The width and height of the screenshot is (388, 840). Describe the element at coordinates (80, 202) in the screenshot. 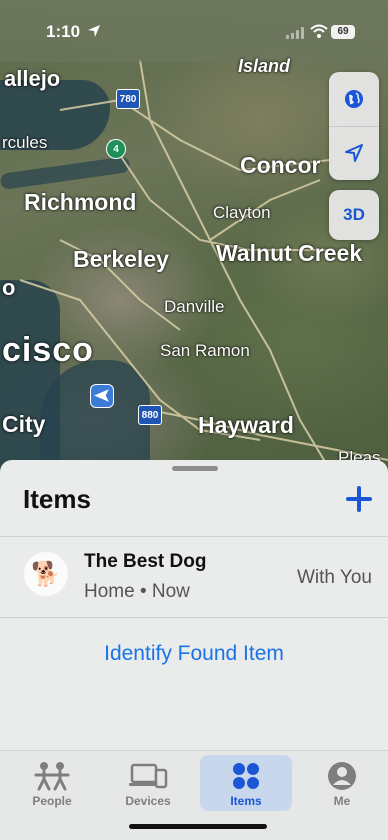

I see `map-label-richmond: Richmond` at that location.